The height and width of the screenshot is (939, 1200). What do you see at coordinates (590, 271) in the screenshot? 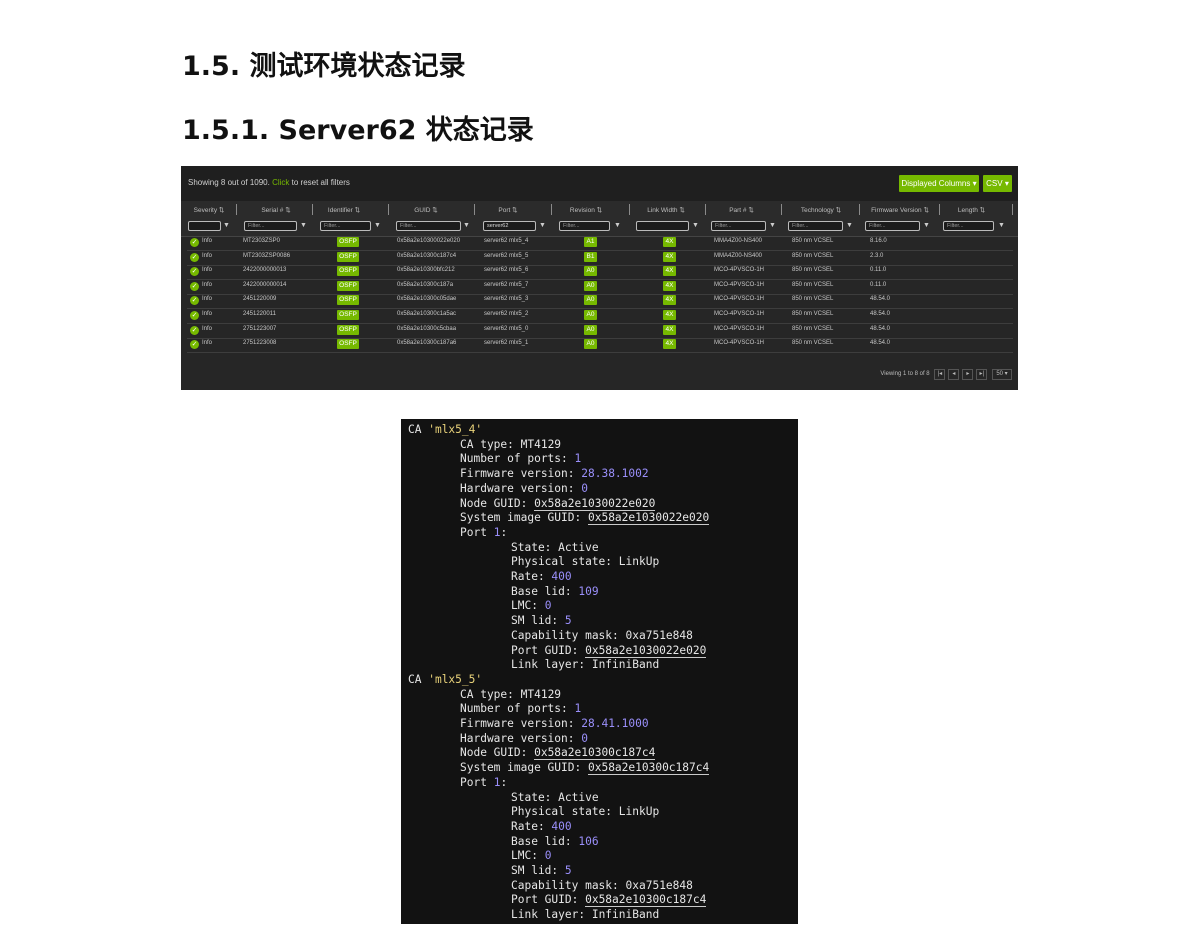
I see `revision-badge: A0` at bounding box center [590, 271].